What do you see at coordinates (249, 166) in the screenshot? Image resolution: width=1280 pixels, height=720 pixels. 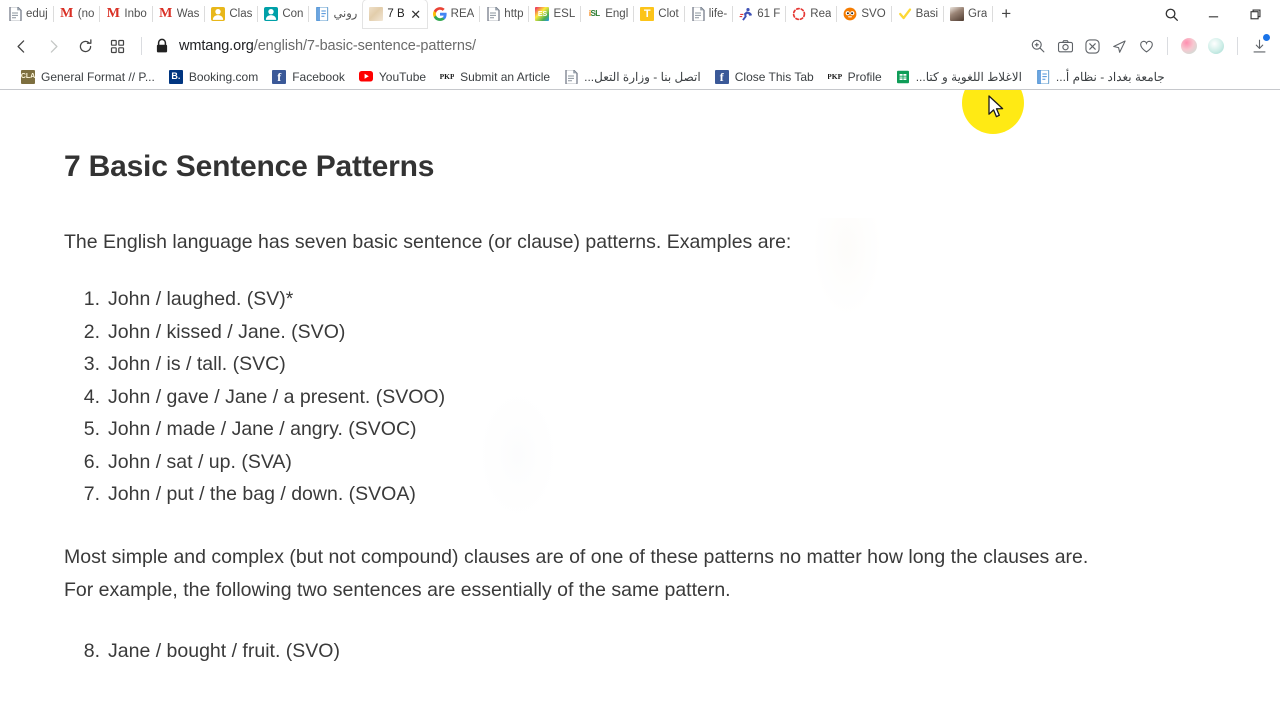 I see `page-title: 7 Basic Sentence Patterns` at bounding box center [249, 166].